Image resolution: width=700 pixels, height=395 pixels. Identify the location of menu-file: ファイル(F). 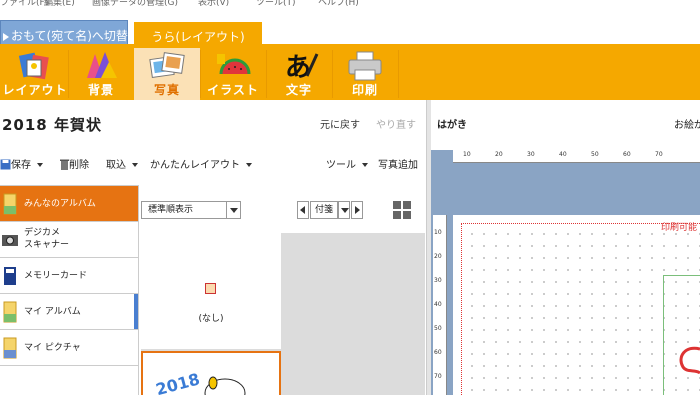
(24, 4).